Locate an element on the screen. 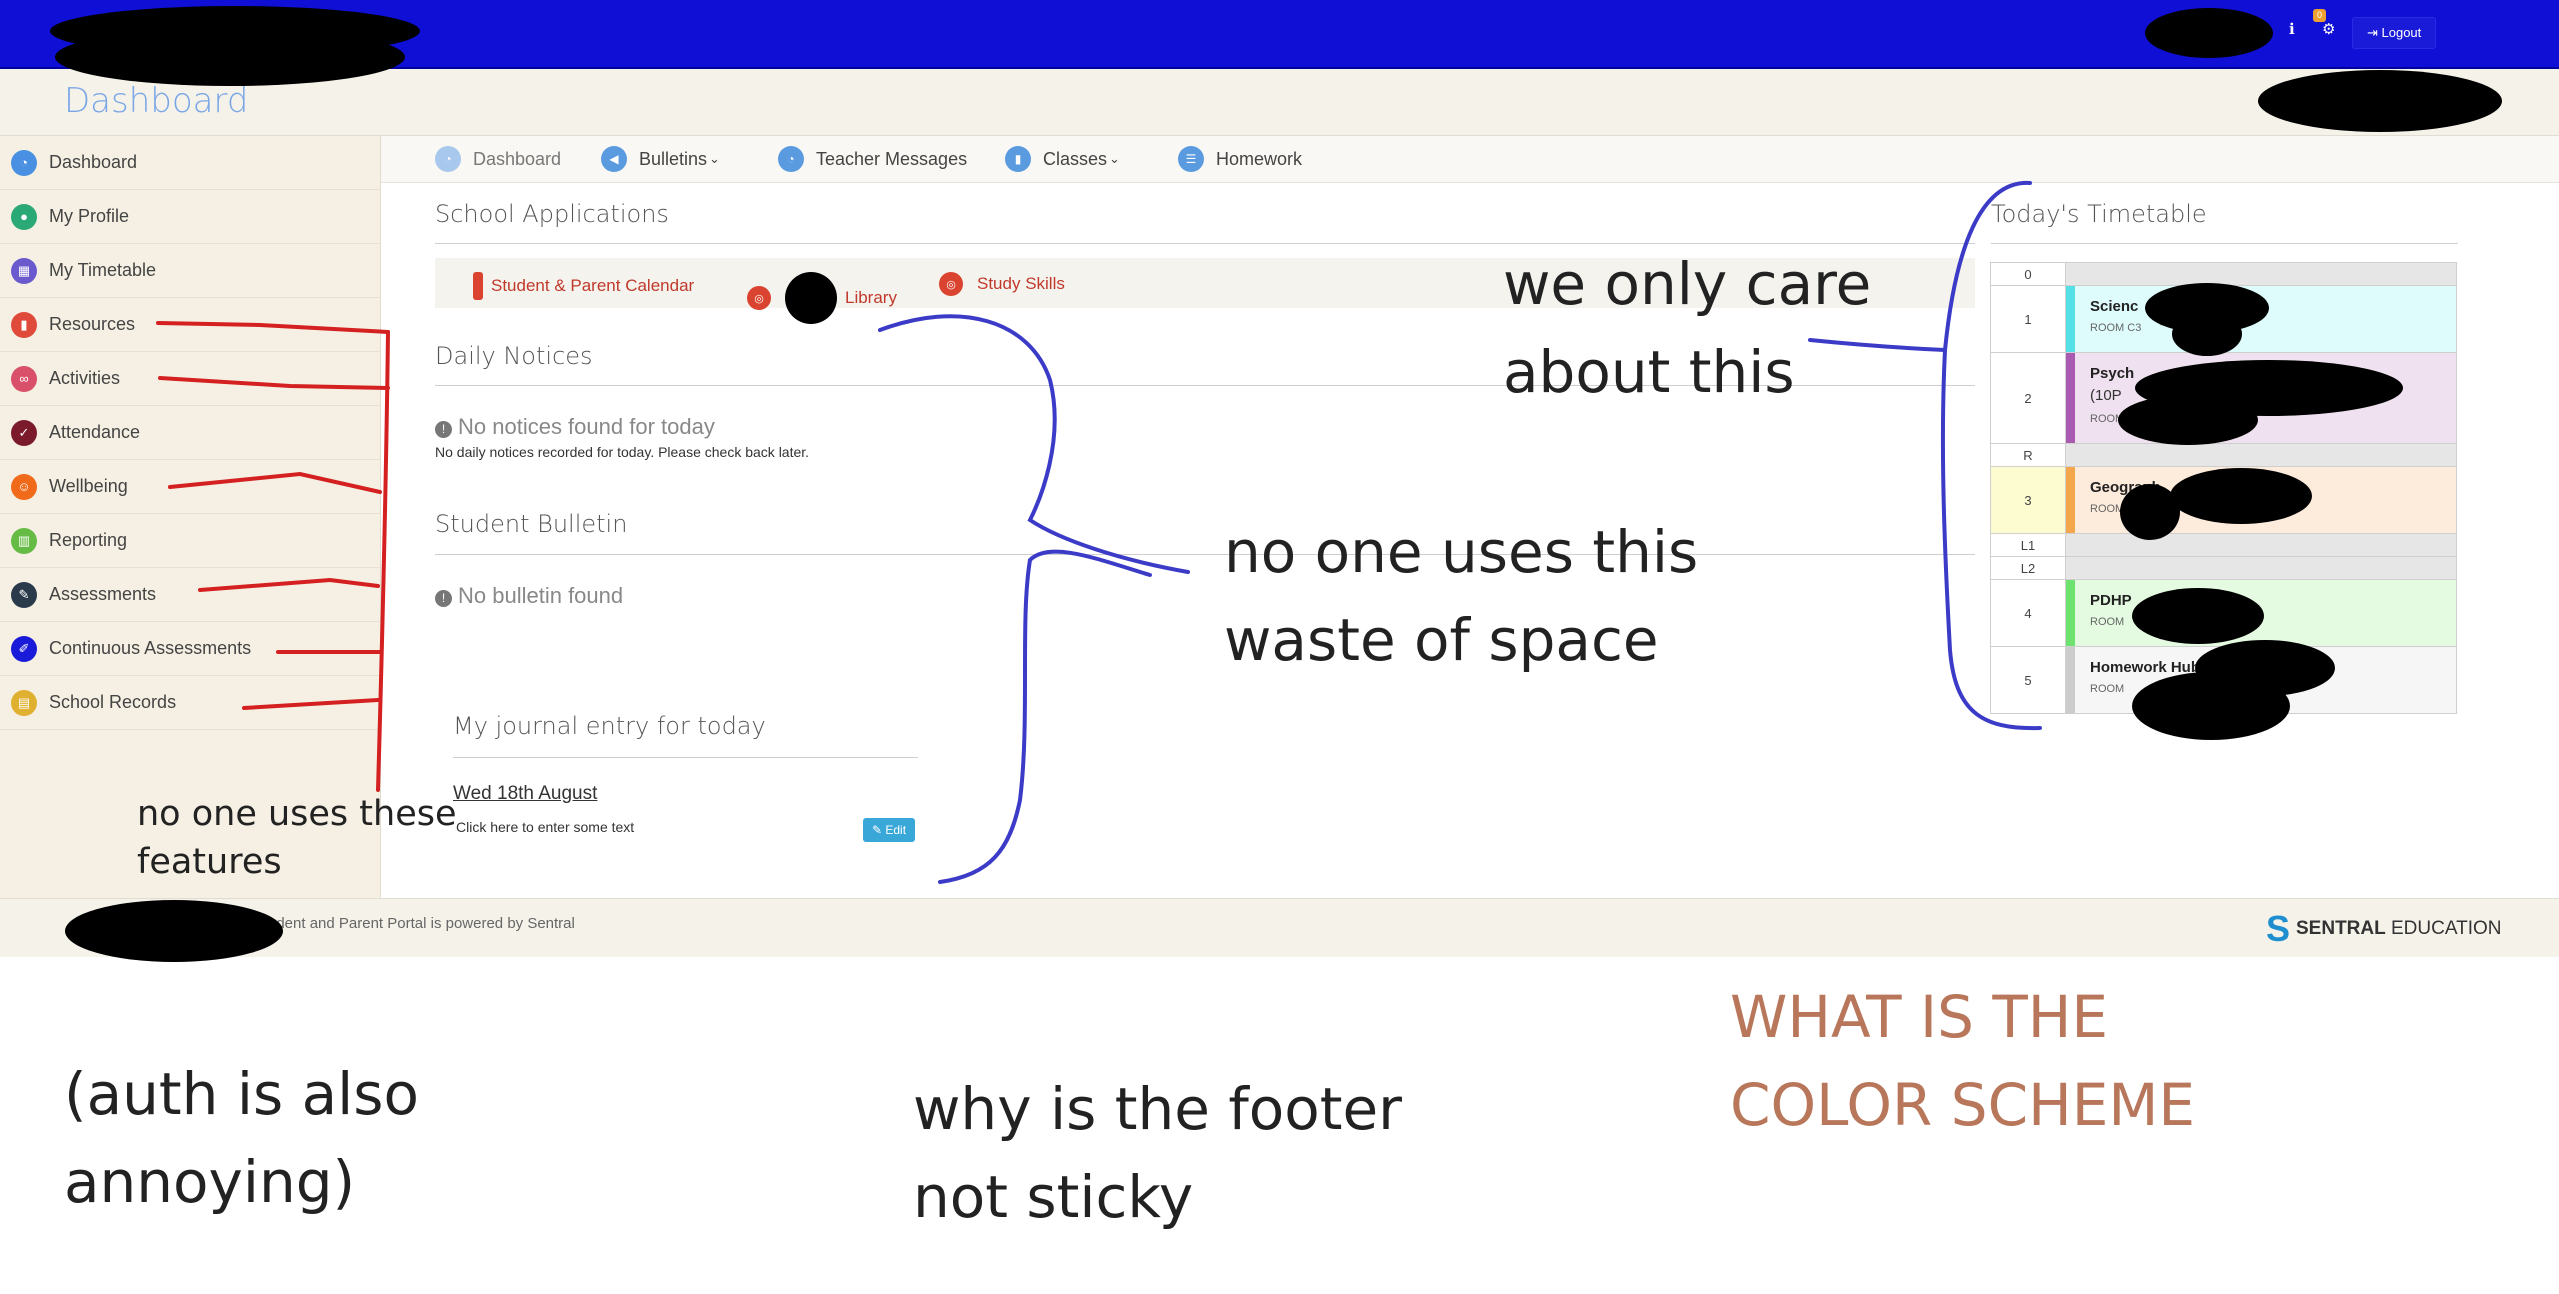  sidebar-item-activities: ∞ Activities is located at coordinates (190, 379).